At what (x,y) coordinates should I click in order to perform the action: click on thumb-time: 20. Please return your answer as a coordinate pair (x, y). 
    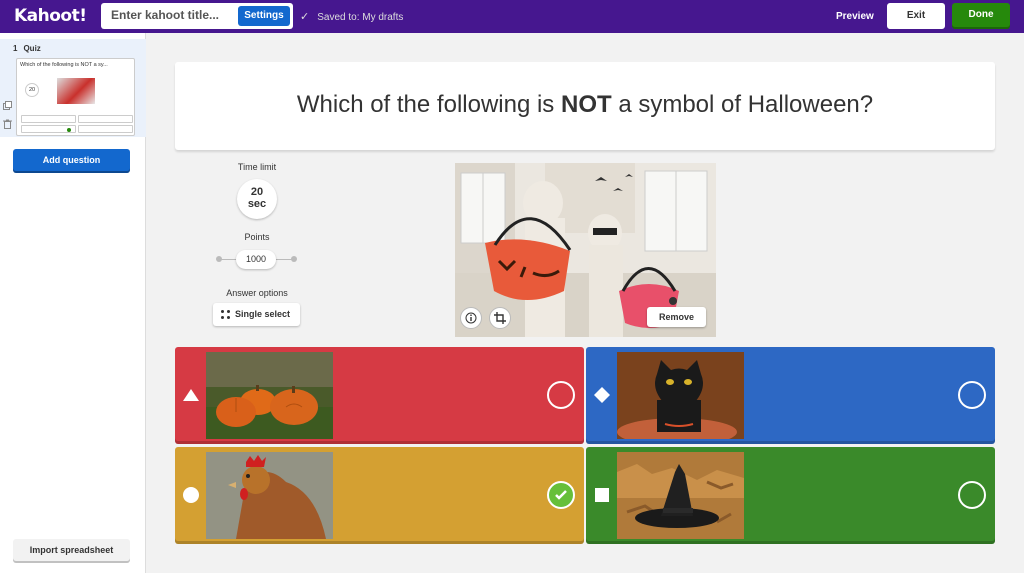
    Looking at the image, I should click on (32, 90).